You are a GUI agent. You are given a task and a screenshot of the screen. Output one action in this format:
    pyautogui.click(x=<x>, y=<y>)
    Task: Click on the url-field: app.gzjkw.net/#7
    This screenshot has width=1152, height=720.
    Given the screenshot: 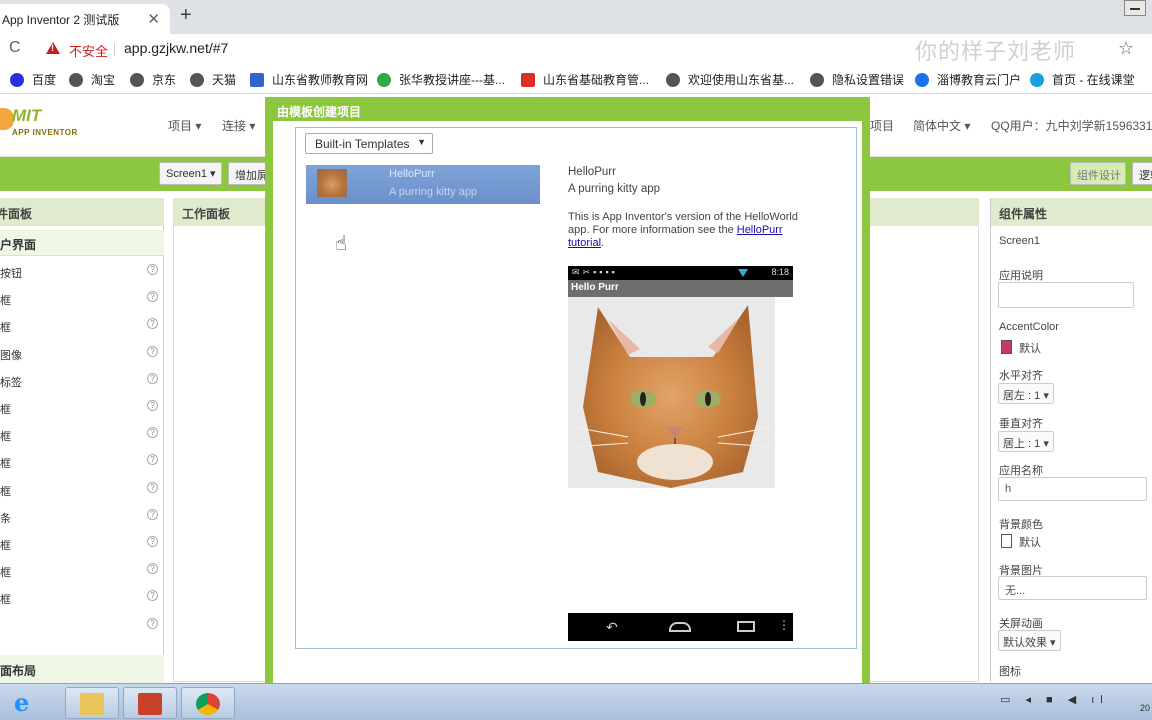 What is the action you would take?
    pyautogui.click(x=176, y=48)
    